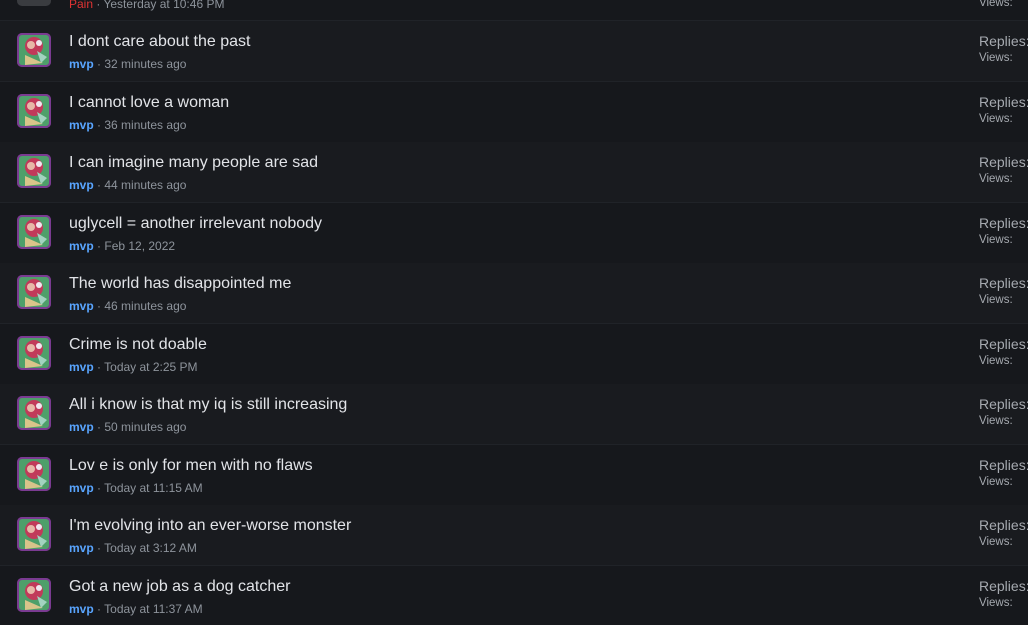  What do you see at coordinates (179, 587) in the screenshot?
I see `thread-title: Got a new job as a dog catcher` at bounding box center [179, 587].